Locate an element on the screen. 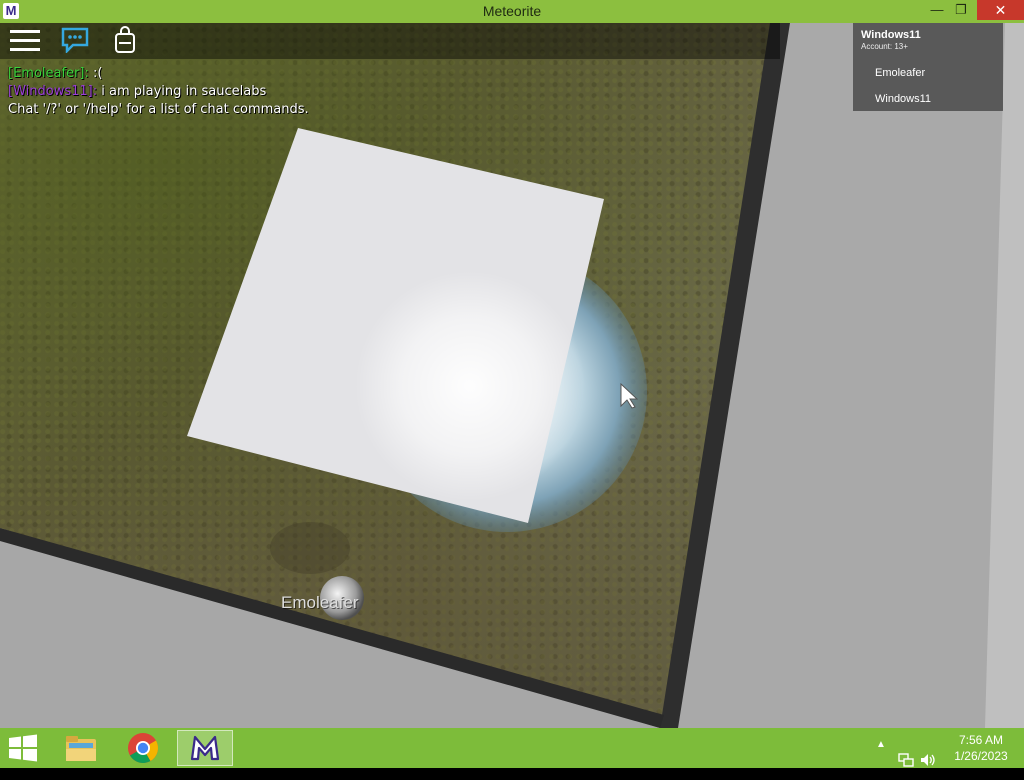 The width and height of the screenshot is (1024, 780). menu-icon is located at coordinates (25, 41).